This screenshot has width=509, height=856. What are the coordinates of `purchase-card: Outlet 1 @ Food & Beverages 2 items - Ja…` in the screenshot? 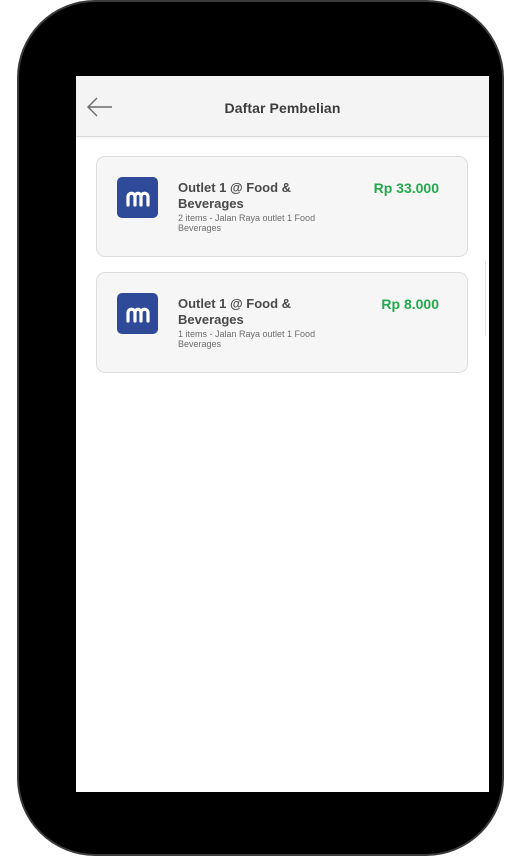 It's located at (282, 206).